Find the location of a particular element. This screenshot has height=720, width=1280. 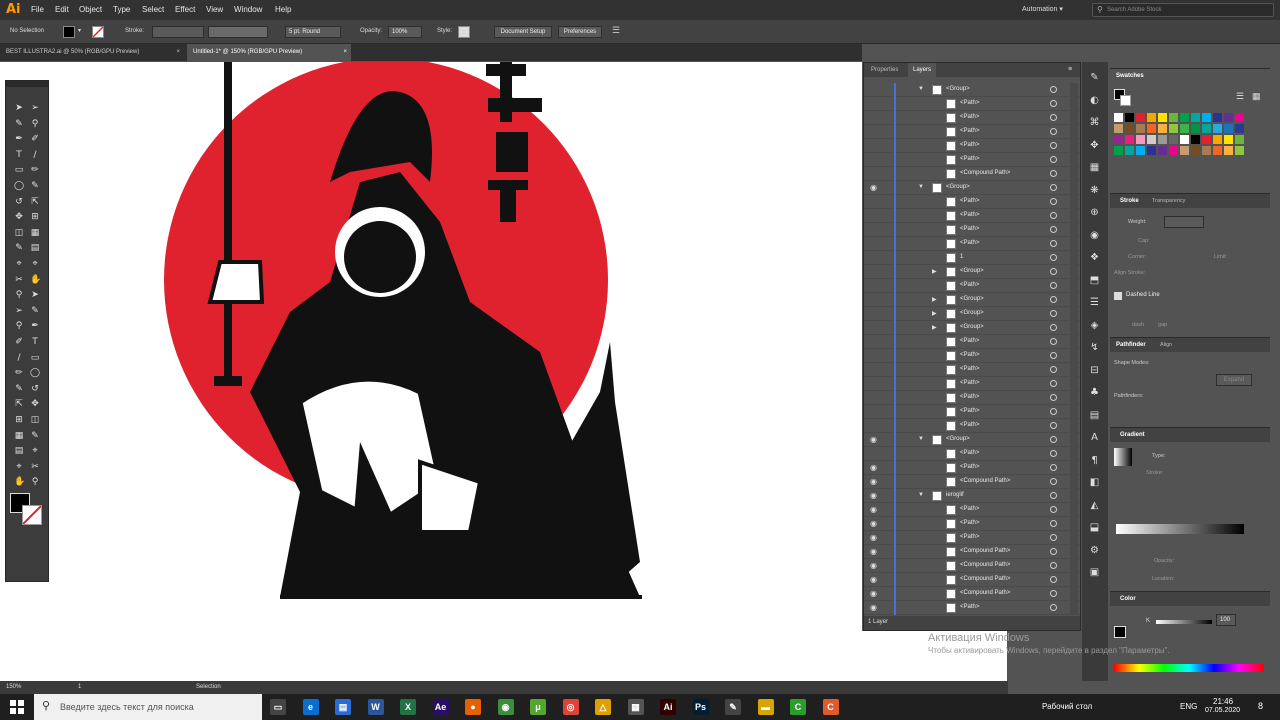

menu-type: Type is located at coordinates (121, 9).